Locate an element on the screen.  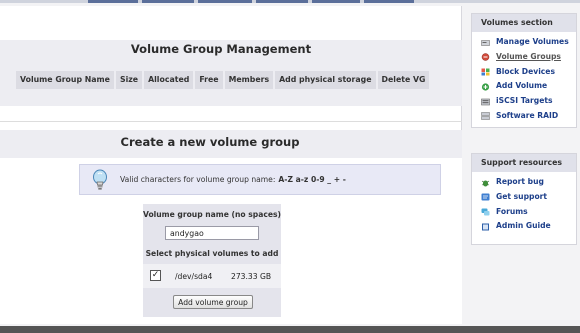
sidebar-item-get-support: Get support is located at coordinates (524, 197).